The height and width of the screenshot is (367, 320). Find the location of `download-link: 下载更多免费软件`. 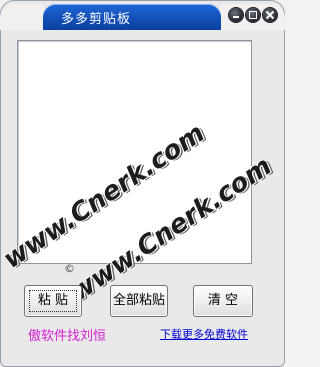

download-link: 下载更多免费软件 is located at coordinates (204, 334).